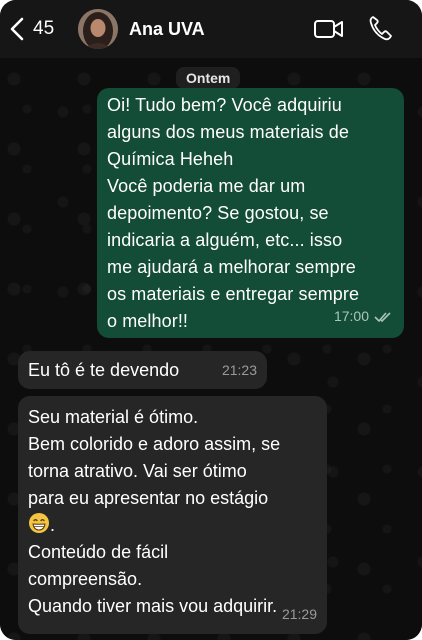 Image resolution: width=422 pixels, height=640 pixels. Describe the element at coordinates (44, 28) in the screenshot. I see `unread-count: 45` at that location.